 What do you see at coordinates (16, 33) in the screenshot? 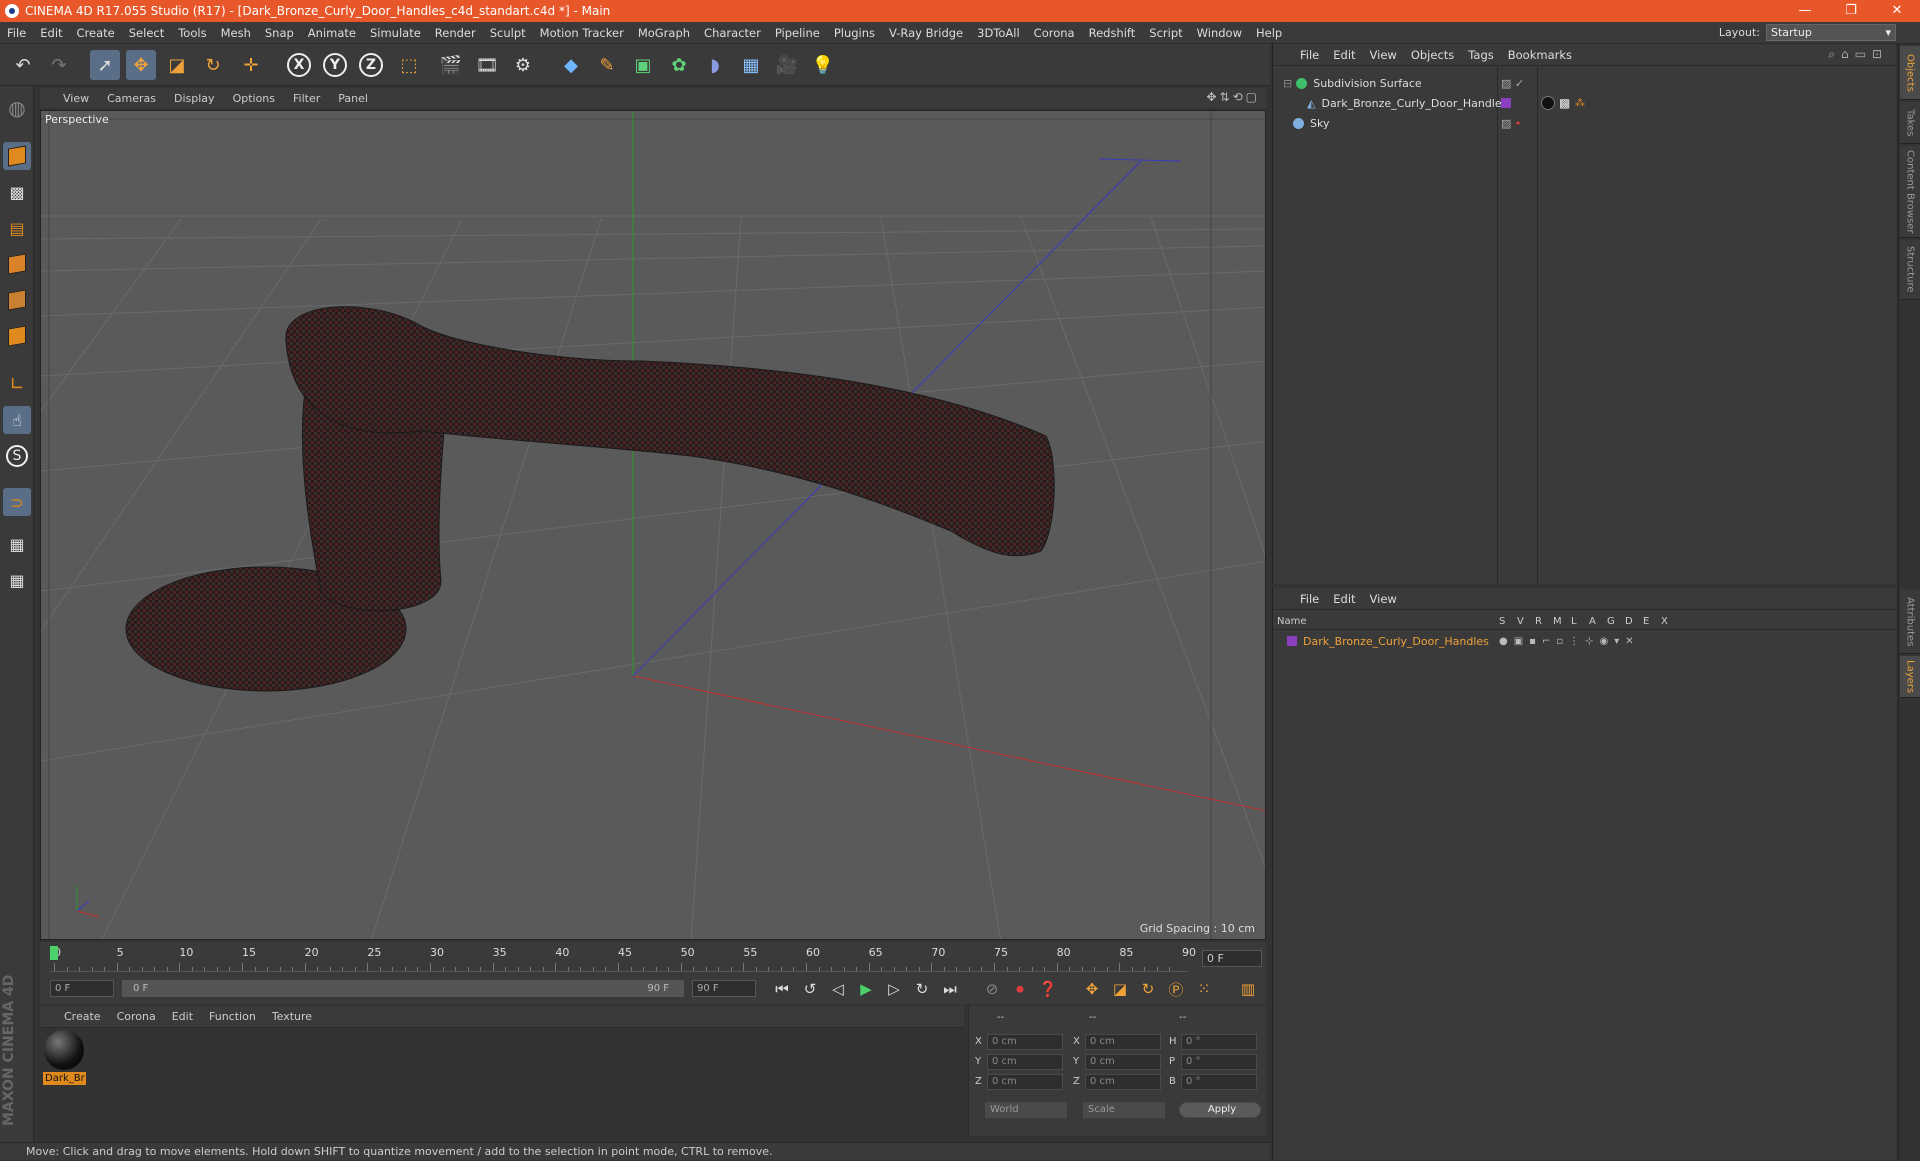
I see `menu-file: File` at bounding box center [16, 33].